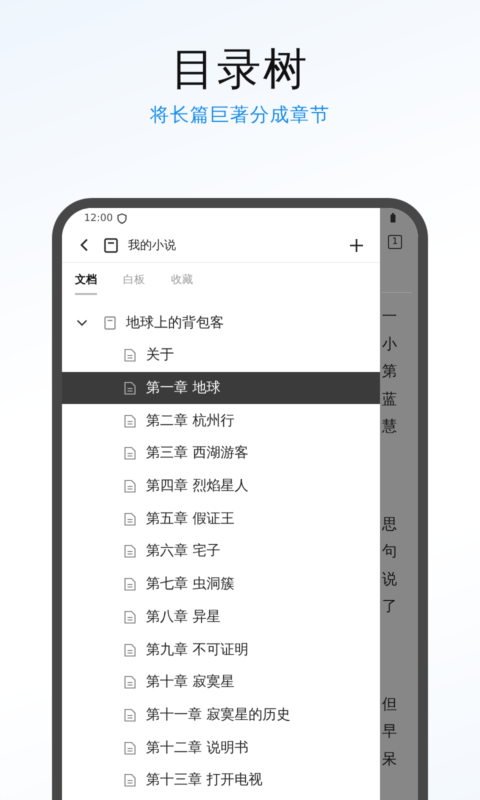 Image resolution: width=480 pixels, height=800 pixels. What do you see at coordinates (221, 617) in the screenshot?
I see `tree-item: 第八章 异星` at bounding box center [221, 617].